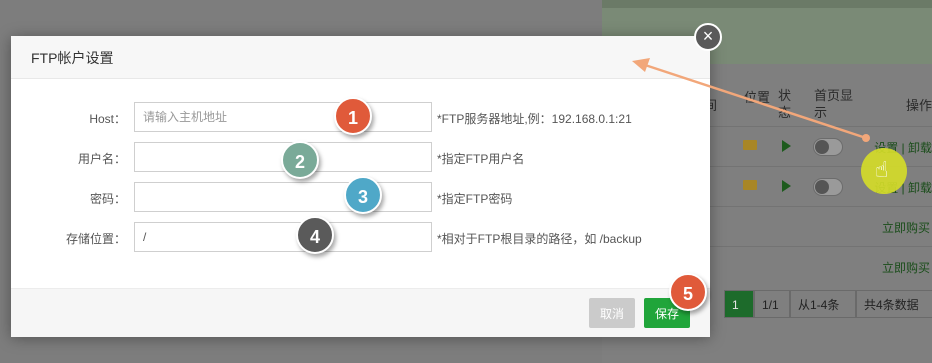  Describe the element at coordinates (107, 119) in the screenshot. I see `host-label: Host：` at that location.